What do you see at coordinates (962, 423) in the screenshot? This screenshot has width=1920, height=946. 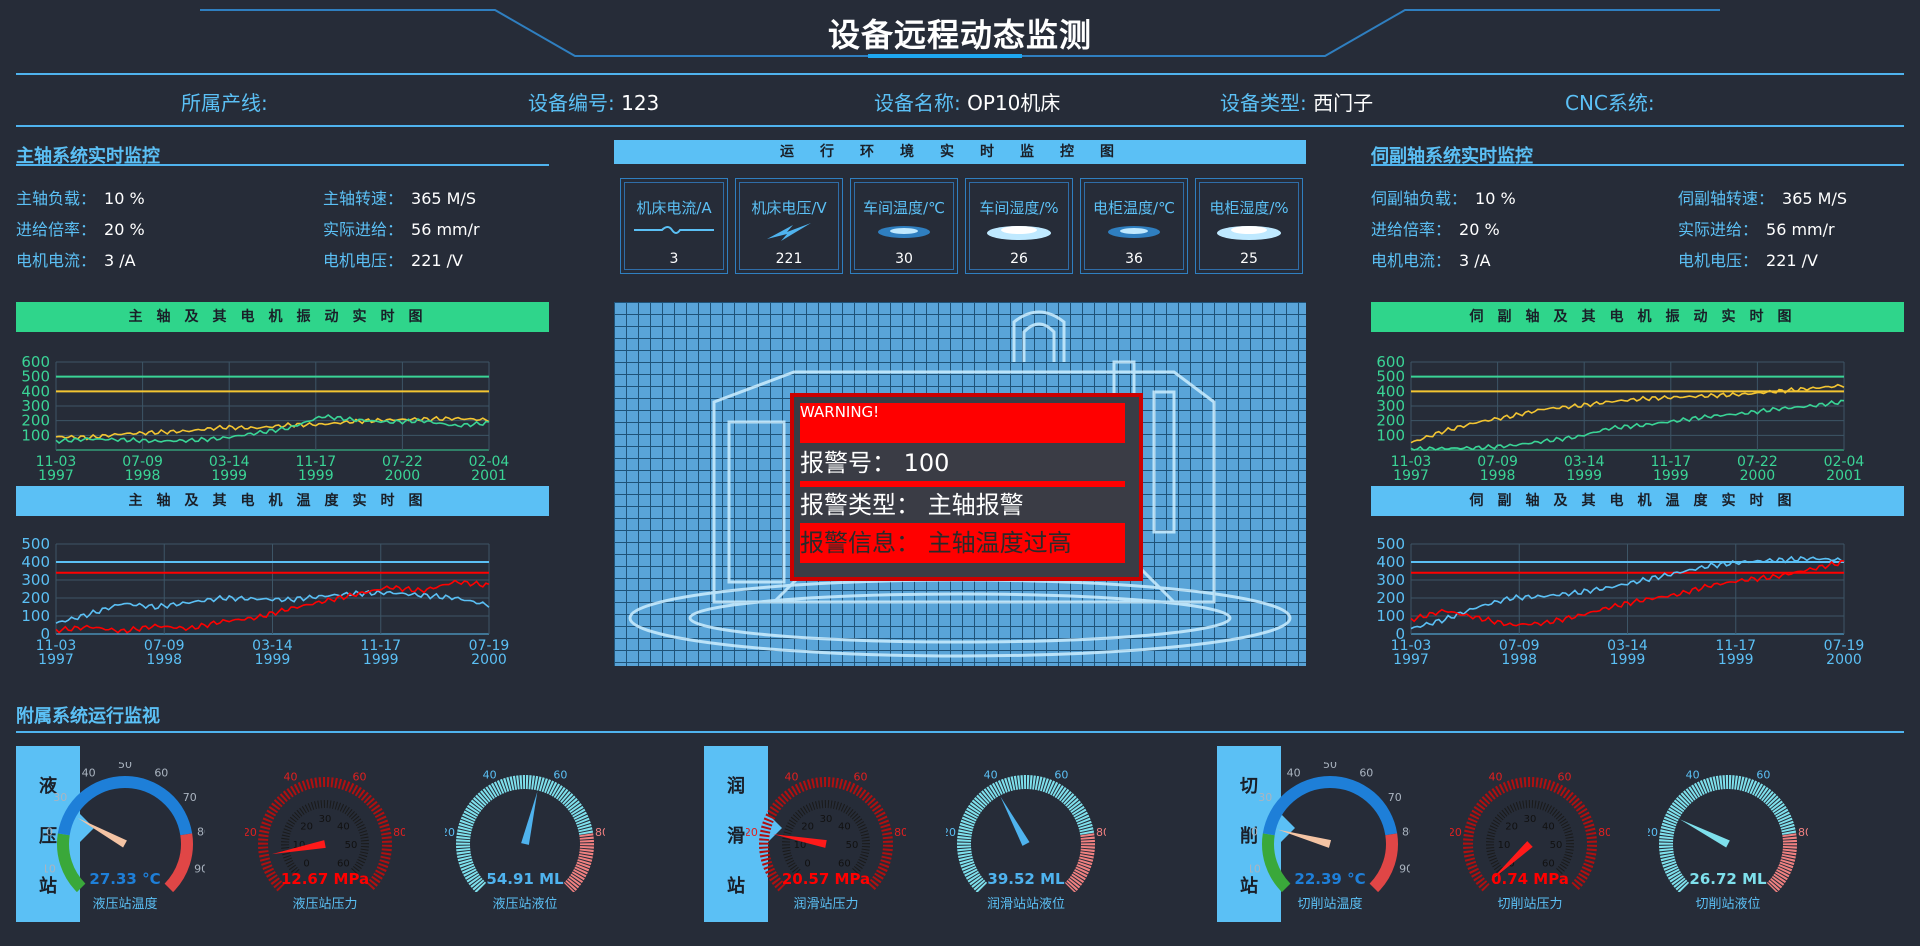 I see `alarm-warning-label: WARNING!` at bounding box center [962, 423].